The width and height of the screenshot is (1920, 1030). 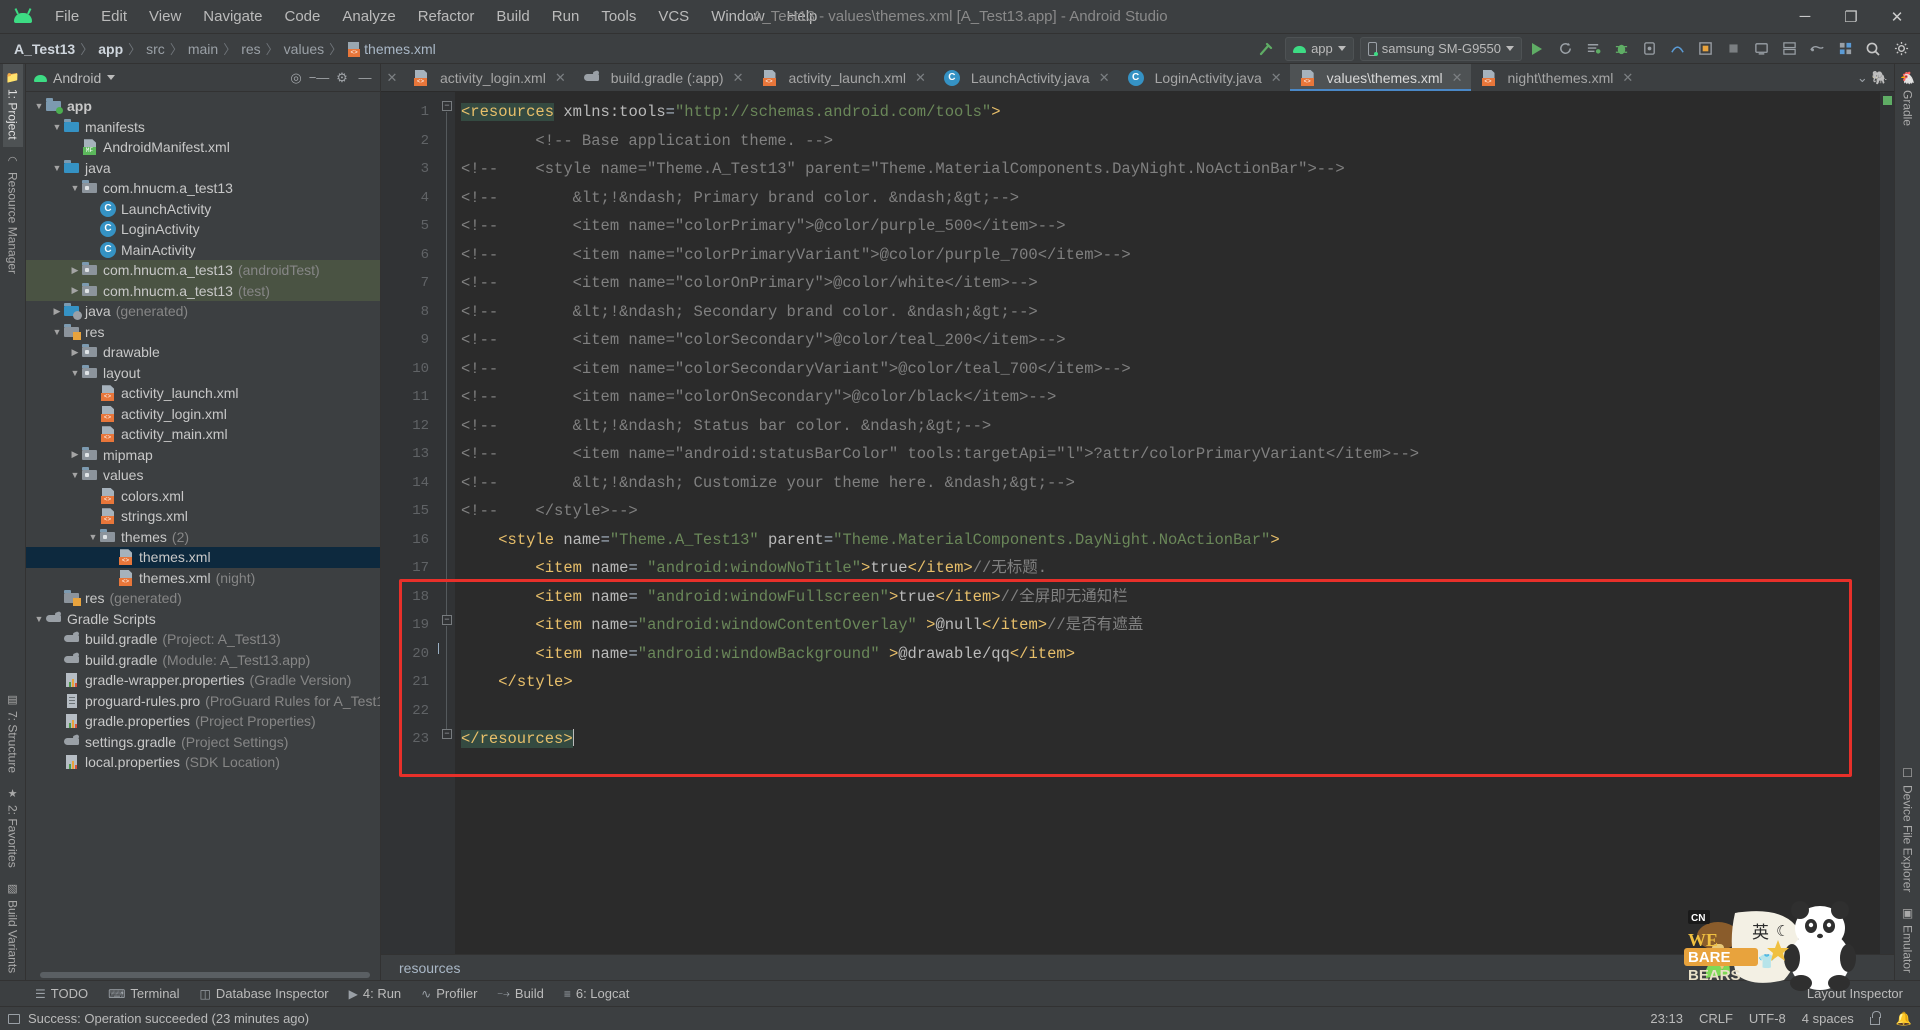 What do you see at coordinates (13, 927) in the screenshot?
I see `sidebar-item-build-variants: ▧ Build Variants` at bounding box center [13, 927].